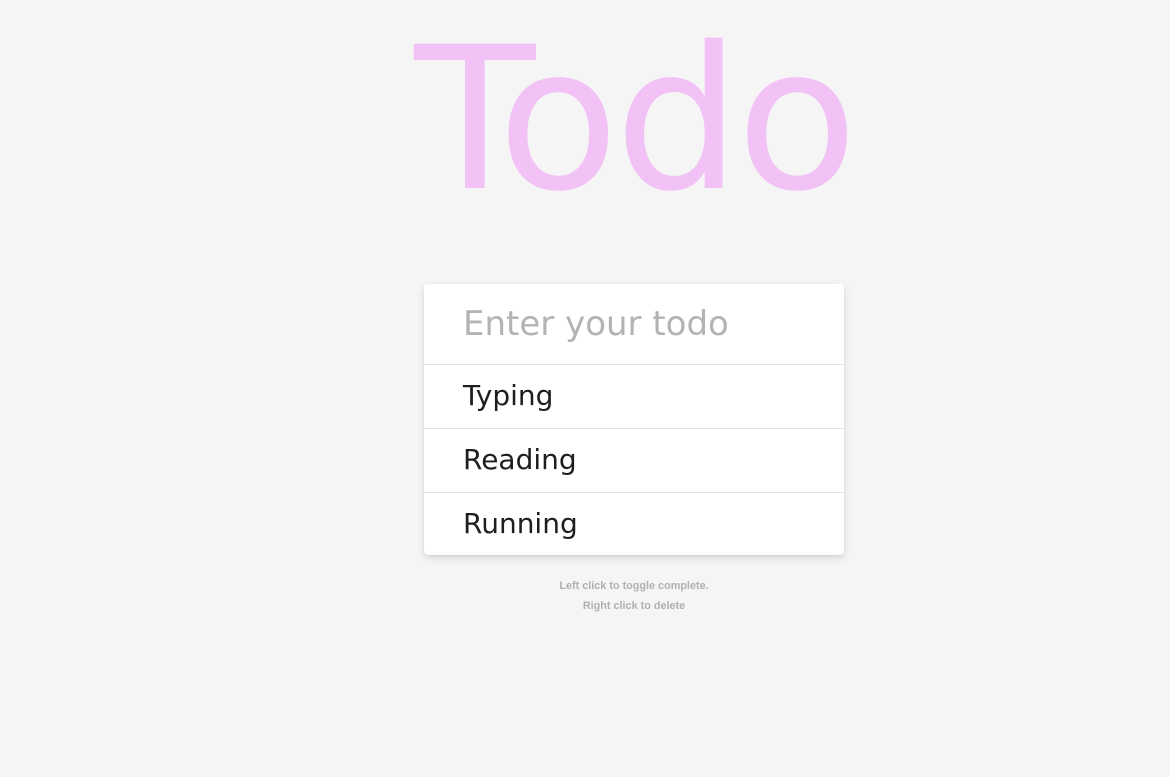 The height and width of the screenshot is (777, 1170). I want to click on todo-item-reading: Reading, so click(634, 461).